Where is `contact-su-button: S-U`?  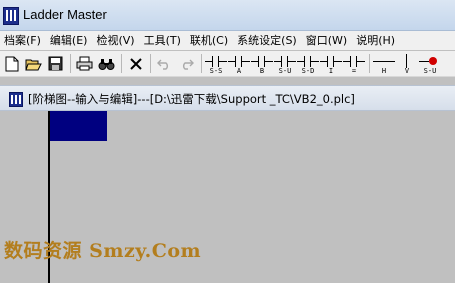
contact-su-button: S-U is located at coordinates (285, 64).